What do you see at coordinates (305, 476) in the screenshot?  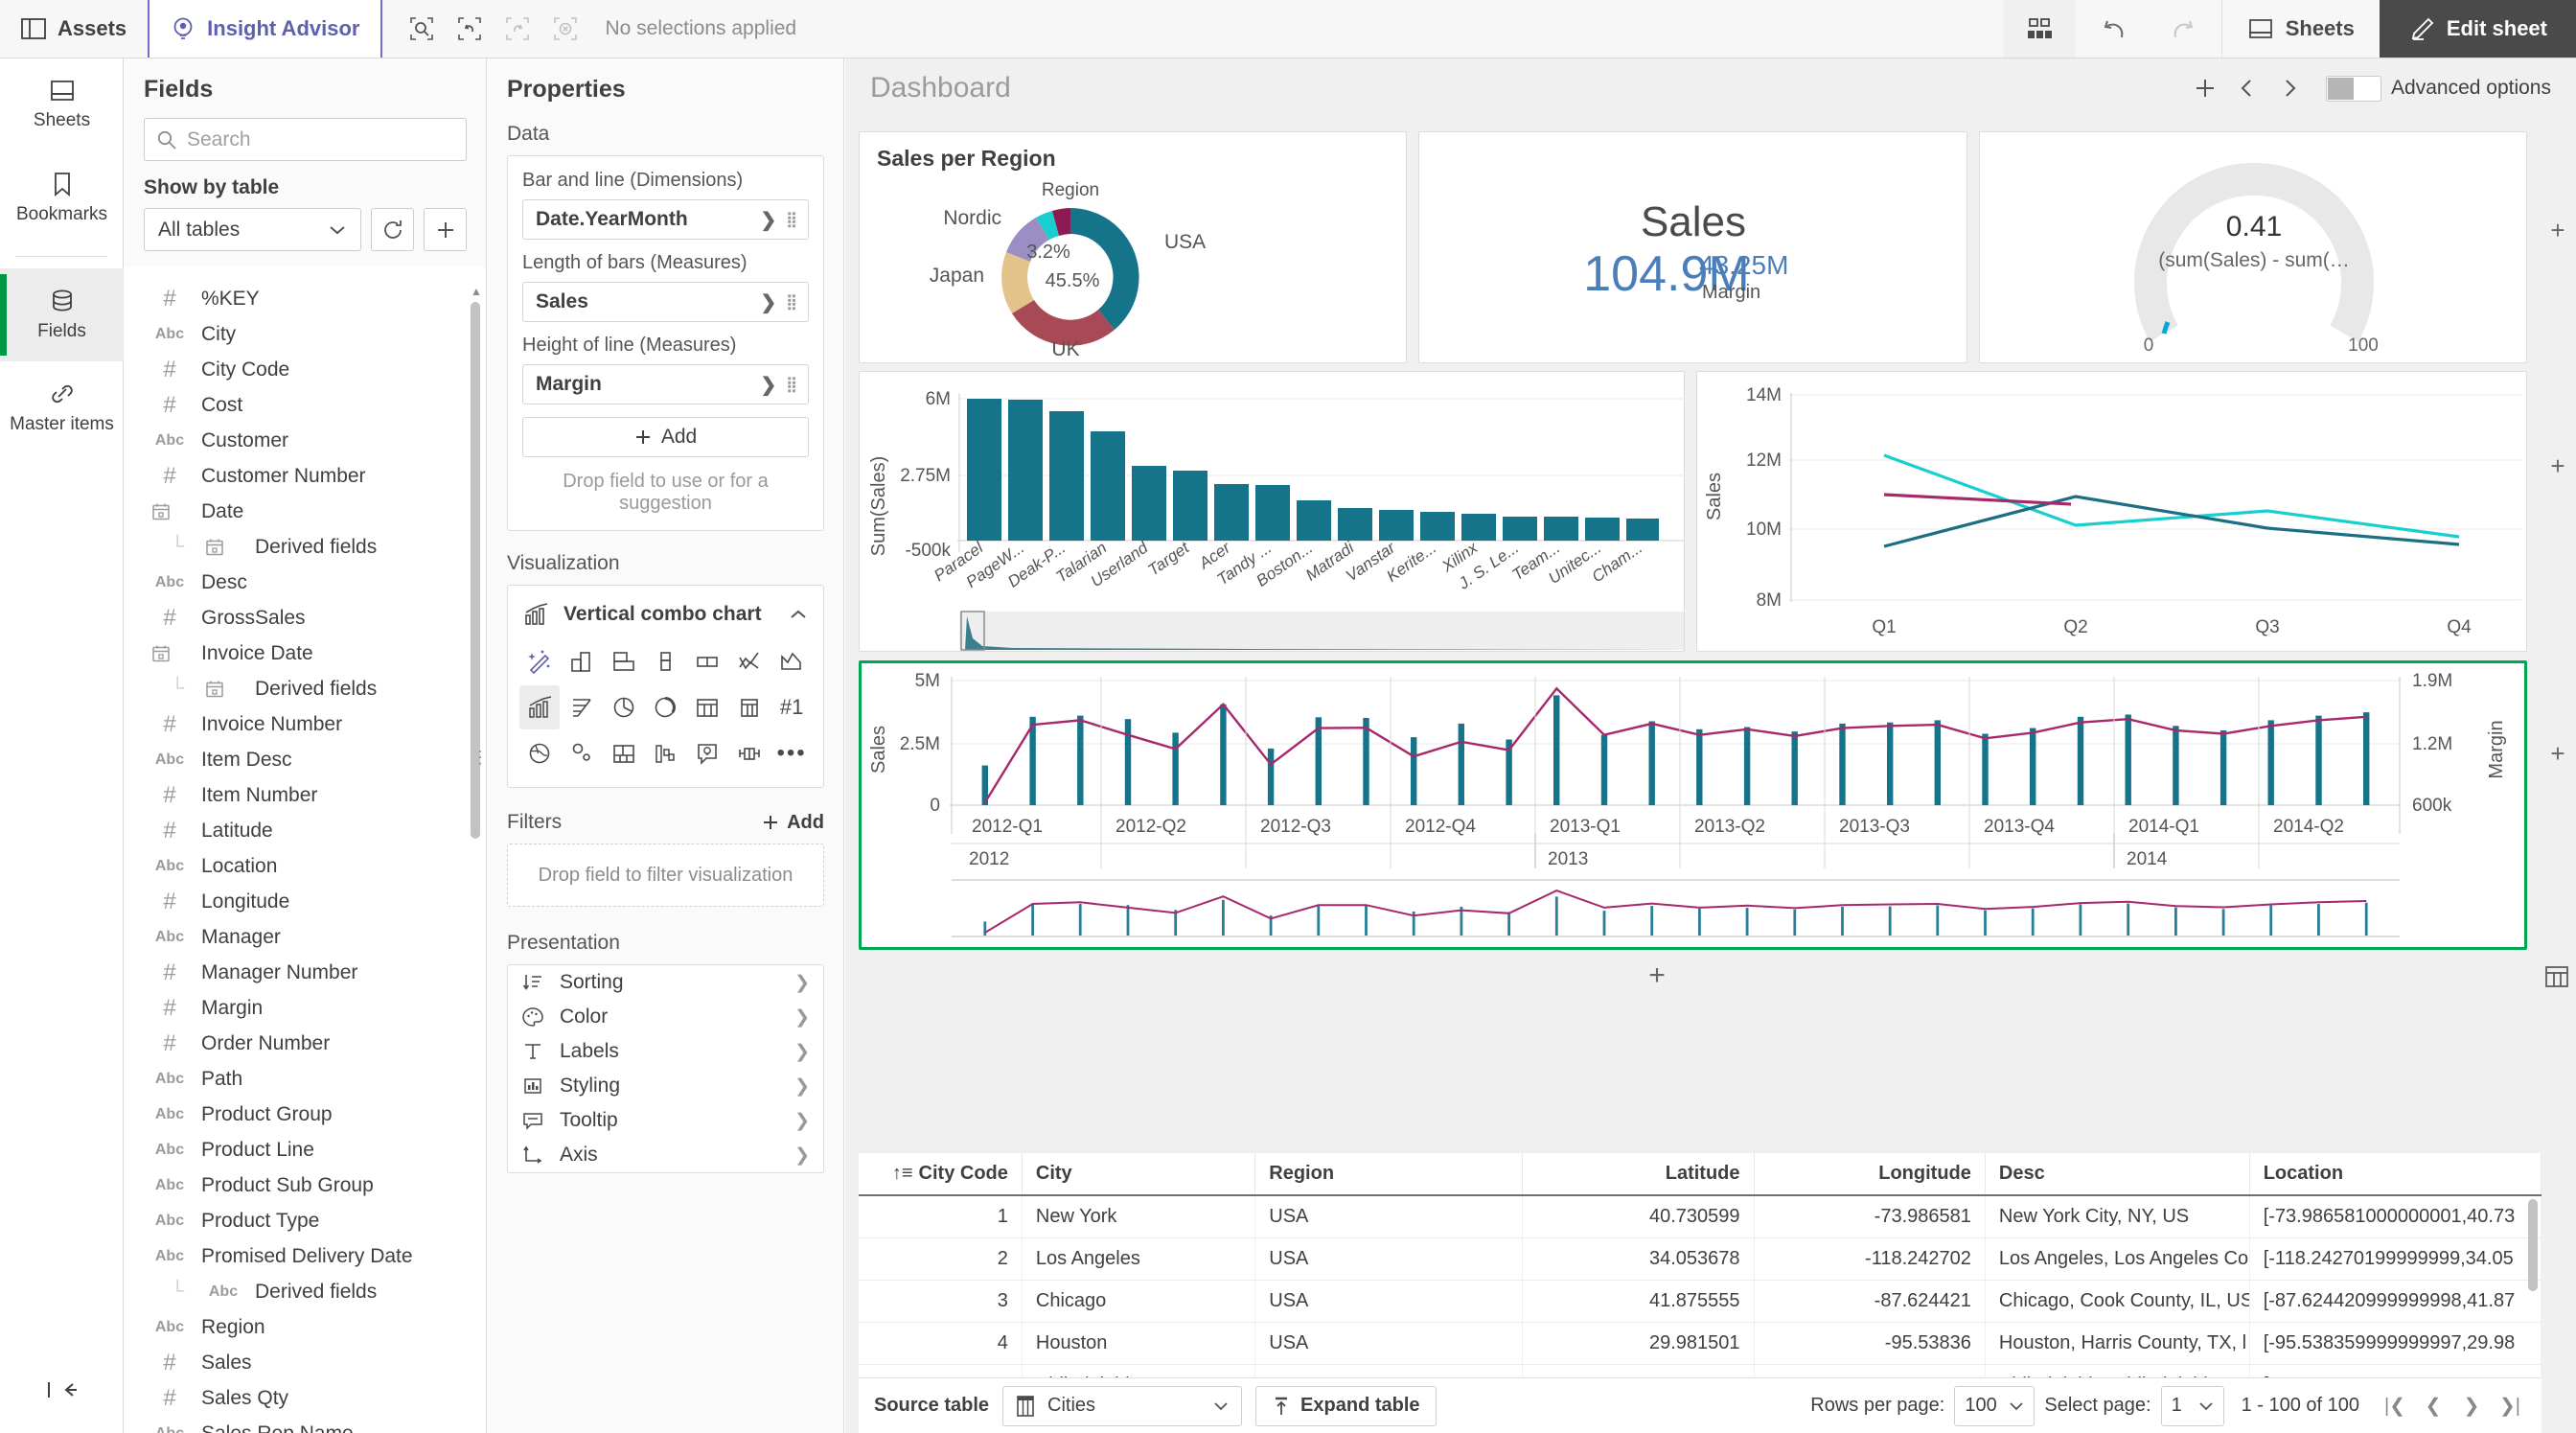 I see `field-item: # Customer Number` at bounding box center [305, 476].